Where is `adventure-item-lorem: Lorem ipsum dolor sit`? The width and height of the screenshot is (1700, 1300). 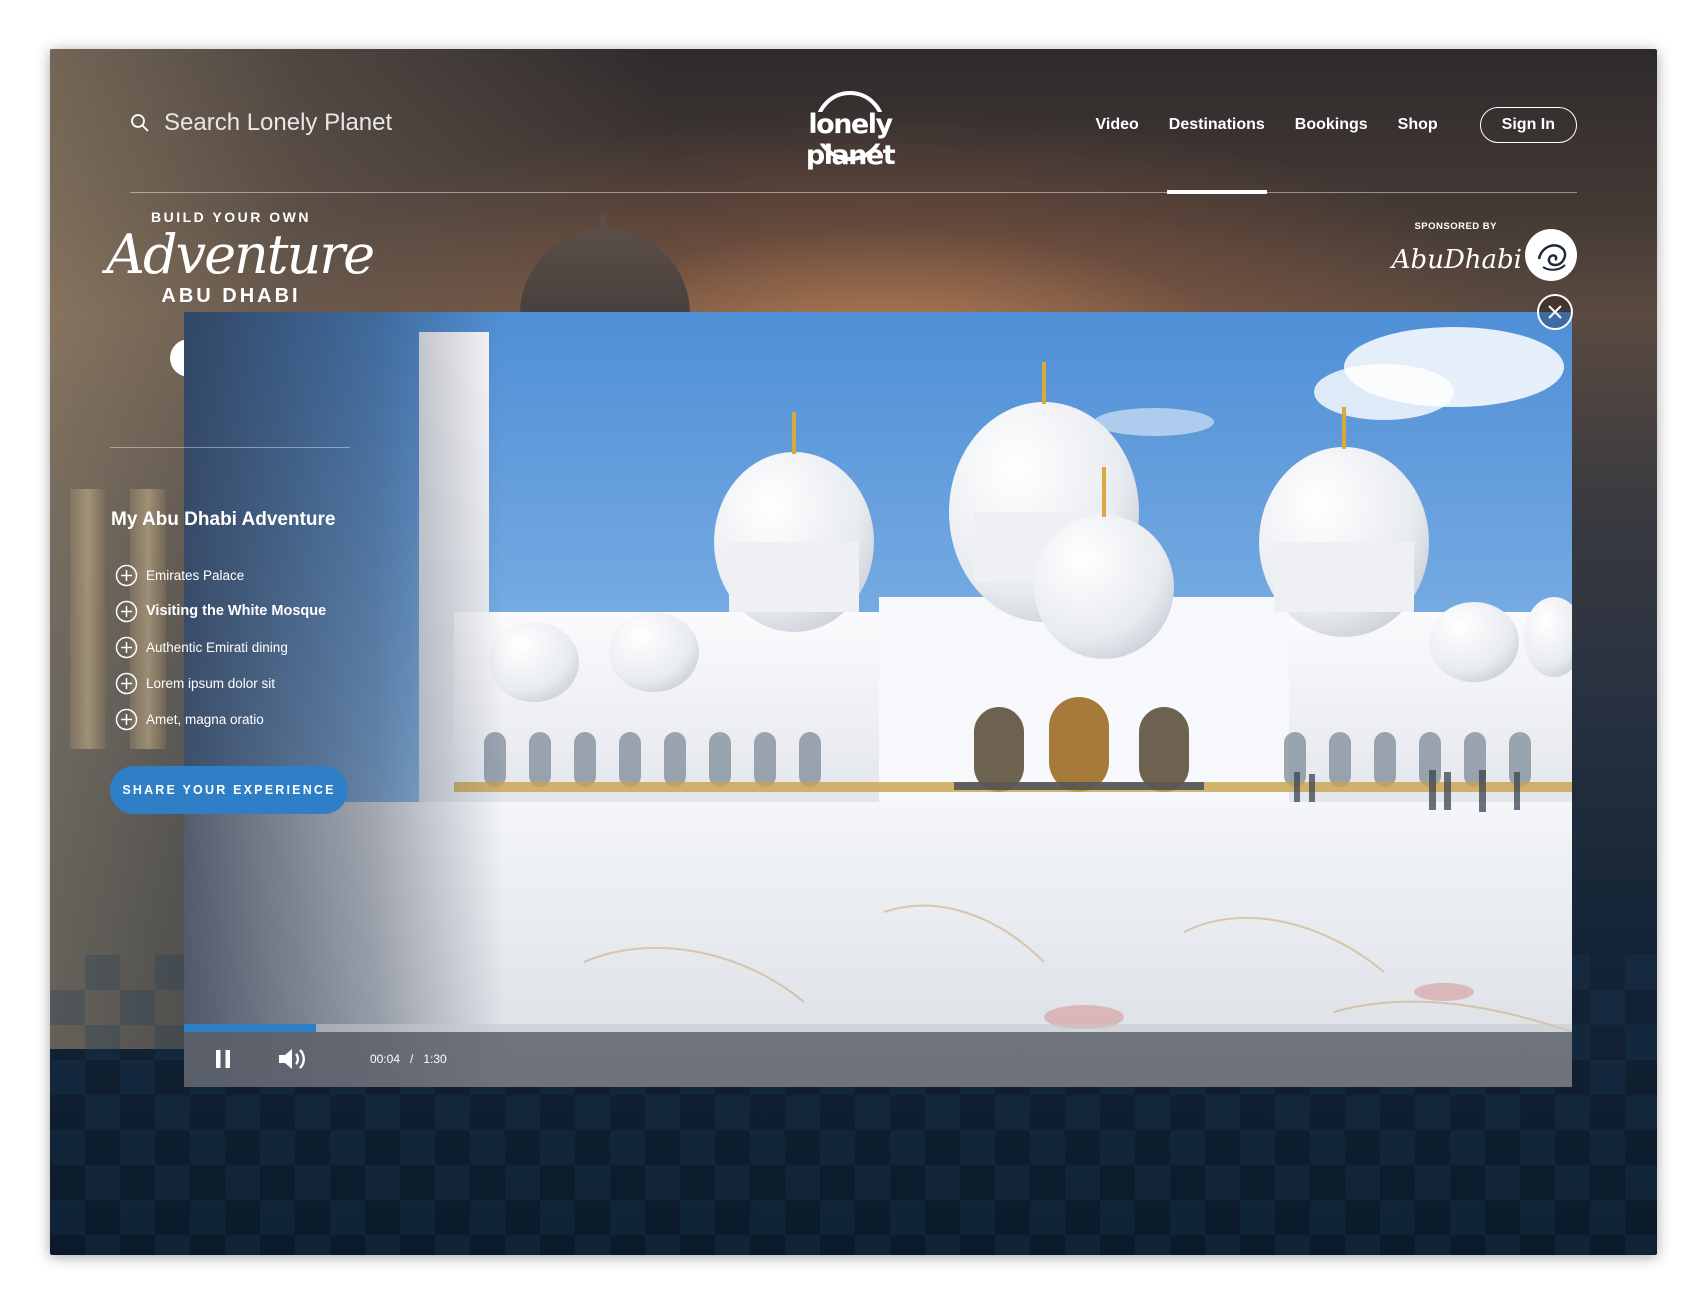
adventure-item-lorem: Lorem ipsum dolor sit is located at coordinates (220, 683).